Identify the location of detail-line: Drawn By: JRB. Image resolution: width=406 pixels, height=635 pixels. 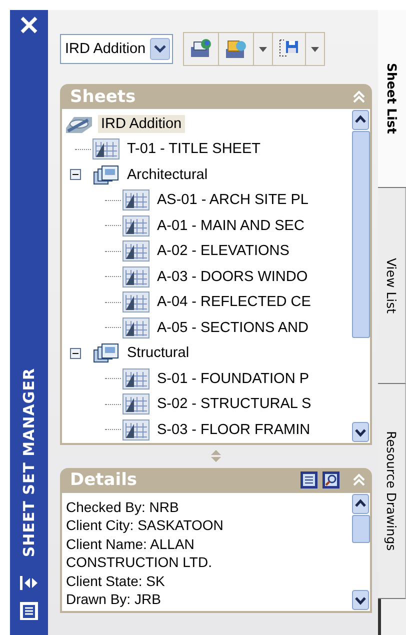
(114, 599).